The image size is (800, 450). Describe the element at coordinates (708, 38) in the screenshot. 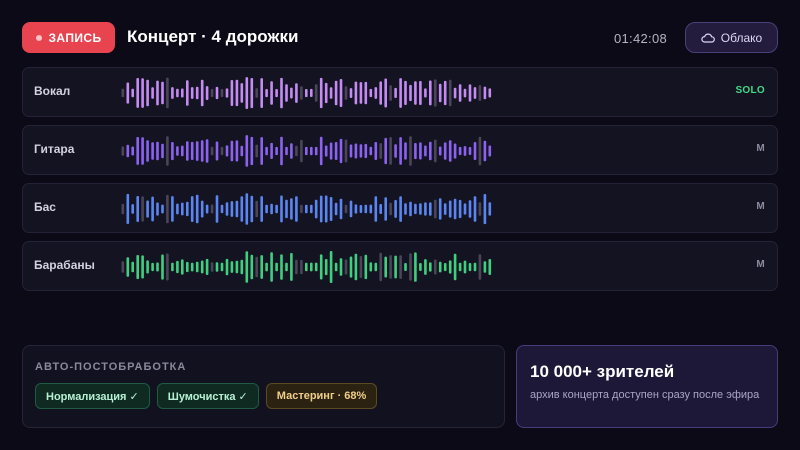

I see `cloud-icon` at that location.